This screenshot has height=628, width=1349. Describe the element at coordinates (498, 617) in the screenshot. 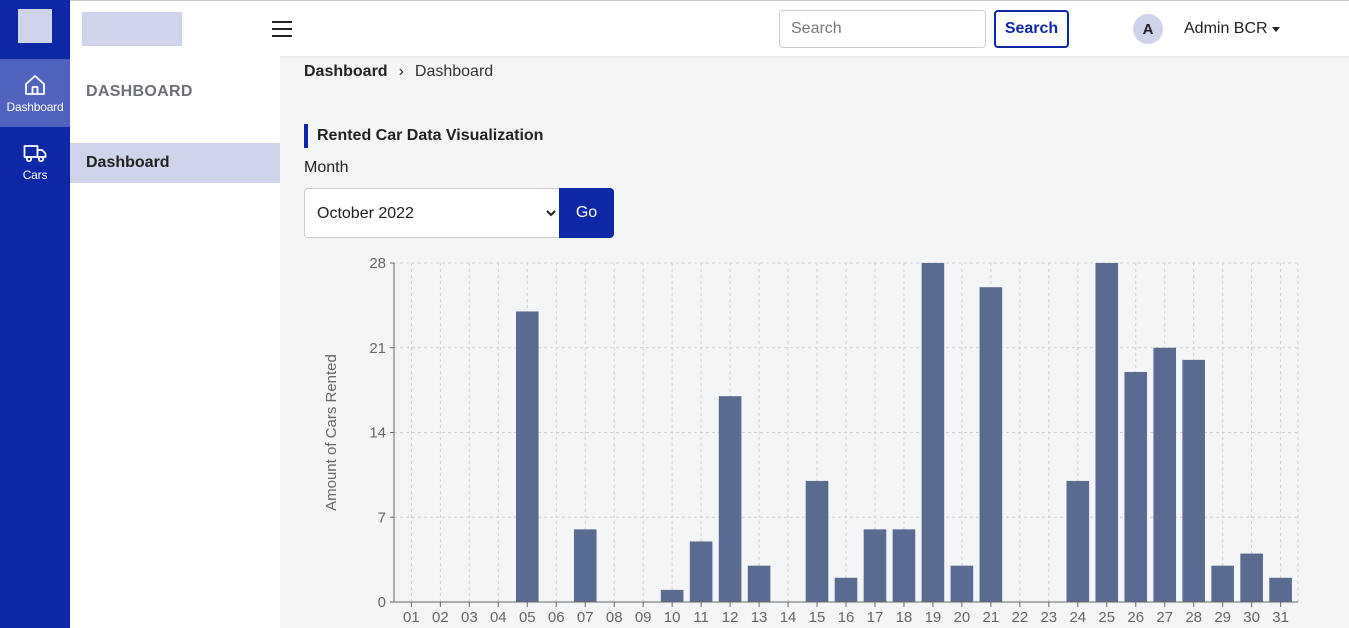

I see `x-tick-label: 04` at that location.